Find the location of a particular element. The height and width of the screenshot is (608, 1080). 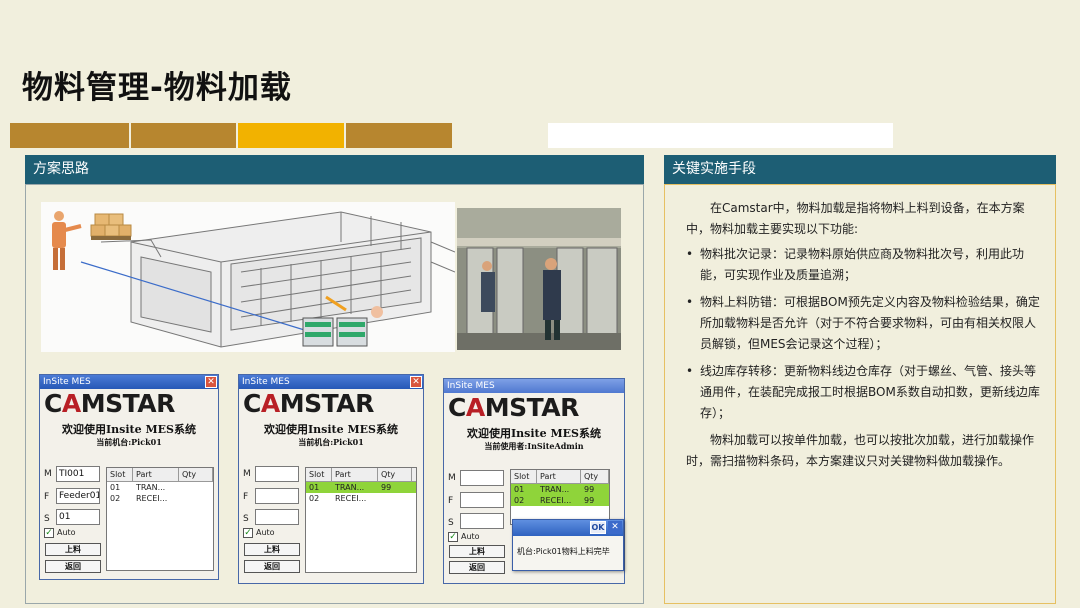

material-boxes is located at coordinates (111, 226).